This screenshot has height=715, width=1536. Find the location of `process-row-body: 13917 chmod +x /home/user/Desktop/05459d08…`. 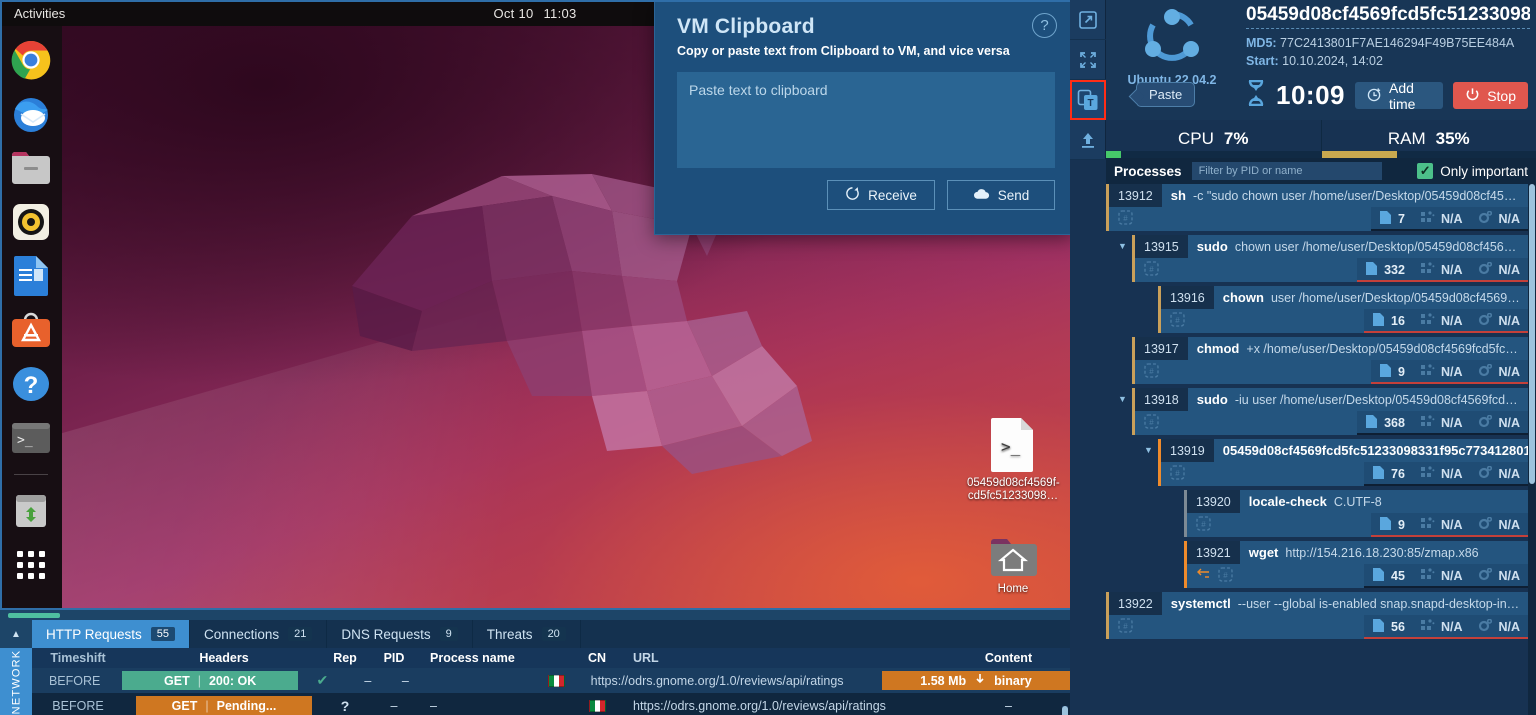

process-row-body: 13917 chmod +x /home/user/Desktop/05459d08… is located at coordinates (1330, 360).